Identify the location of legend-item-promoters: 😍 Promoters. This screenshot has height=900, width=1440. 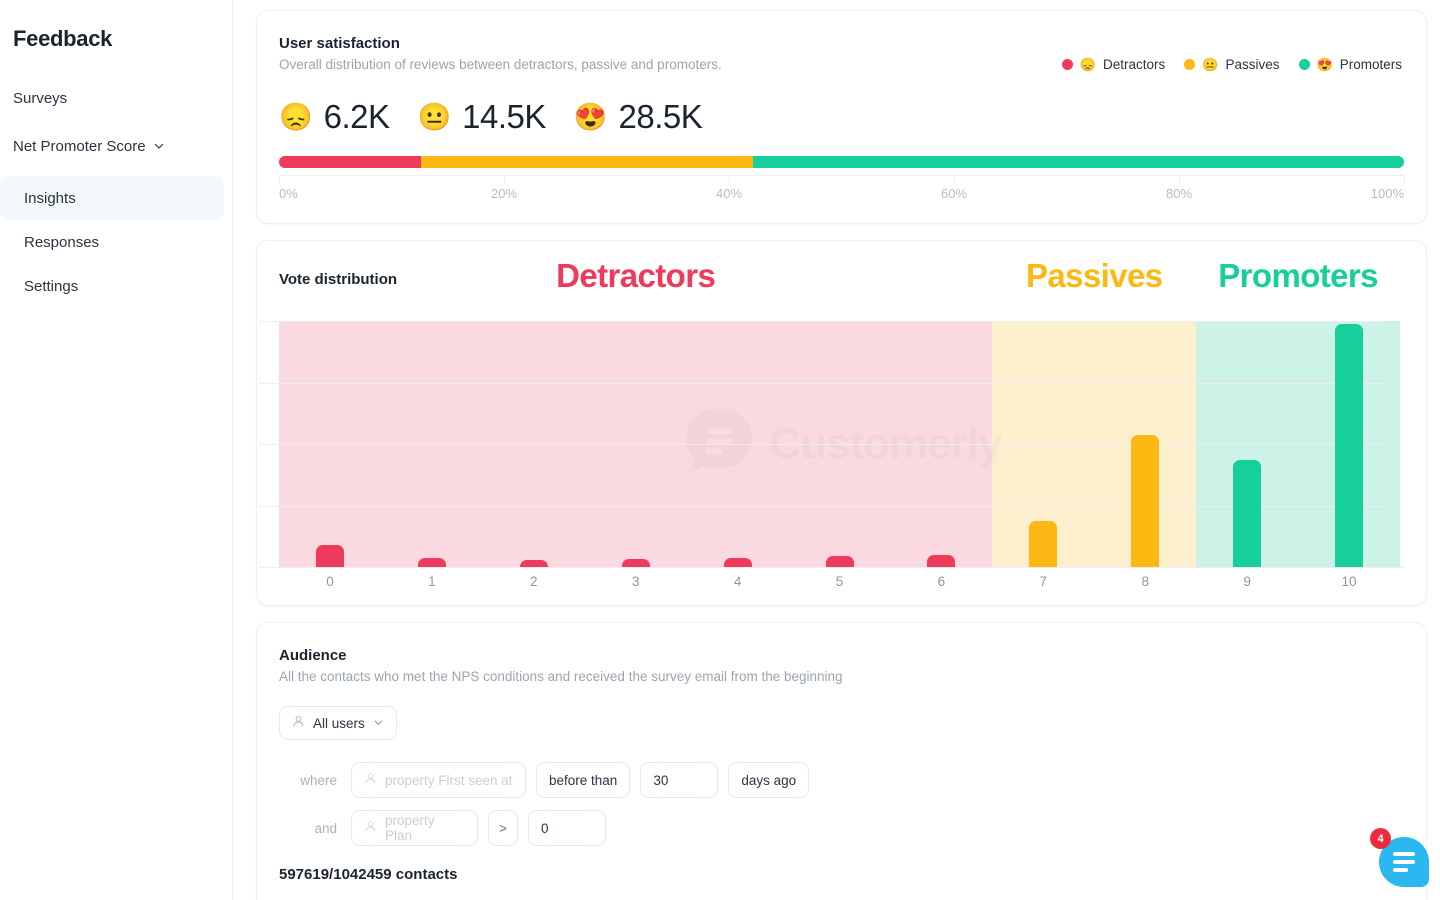
(1350, 64).